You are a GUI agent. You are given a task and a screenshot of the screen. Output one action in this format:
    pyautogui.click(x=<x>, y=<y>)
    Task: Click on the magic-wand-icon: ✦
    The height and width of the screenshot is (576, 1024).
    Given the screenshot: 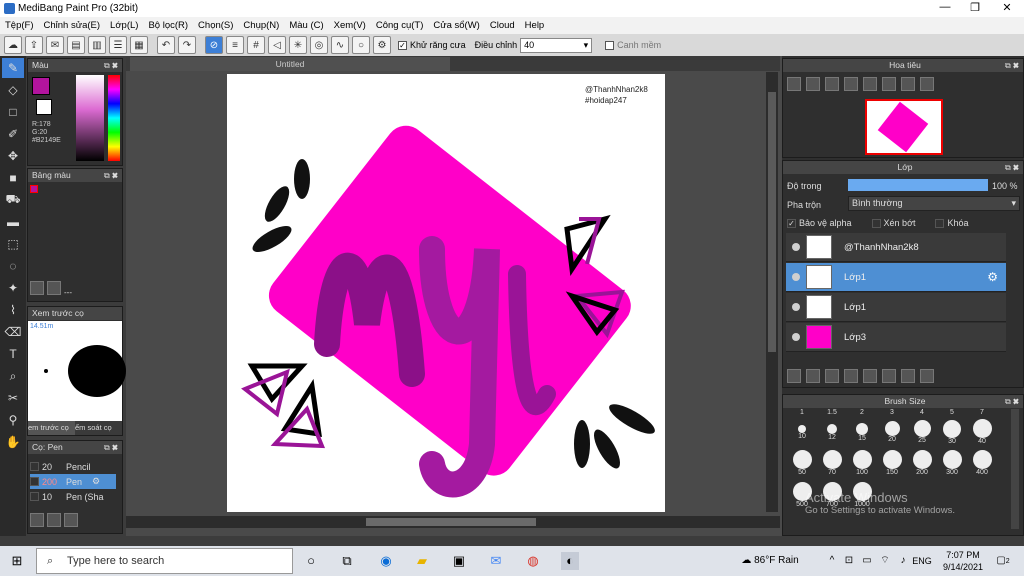 What is the action you would take?
    pyautogui.click(x=13, y=288)
    